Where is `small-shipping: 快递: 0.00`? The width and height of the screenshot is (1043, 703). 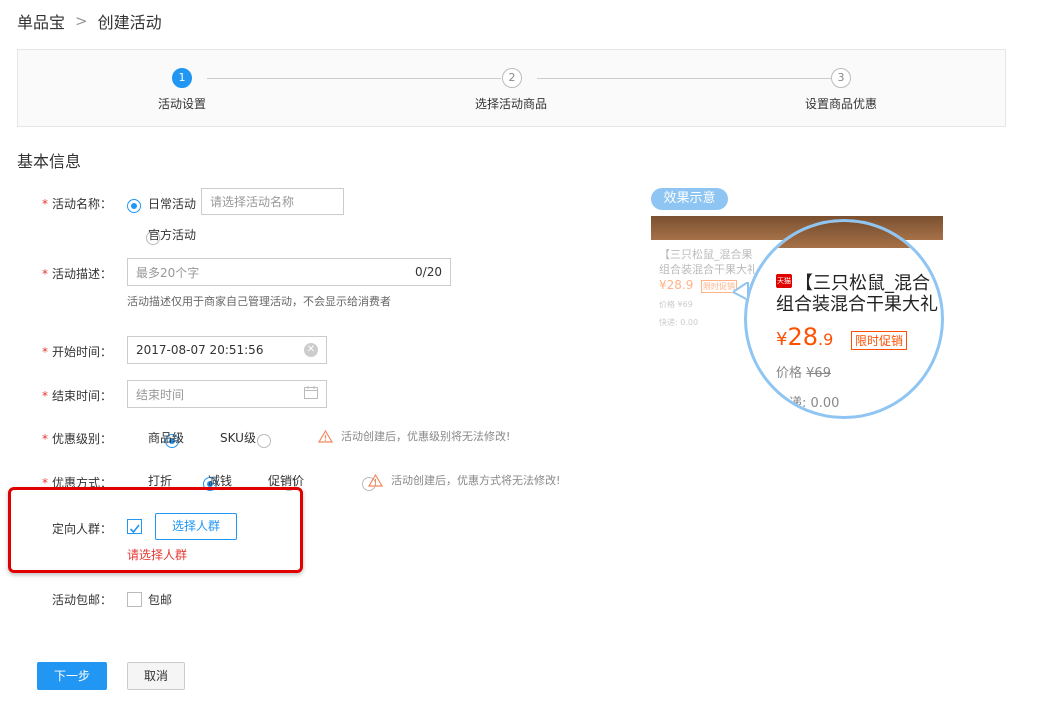
small-shipping: 快递: 0.00 is located at coordinates (679, 322).